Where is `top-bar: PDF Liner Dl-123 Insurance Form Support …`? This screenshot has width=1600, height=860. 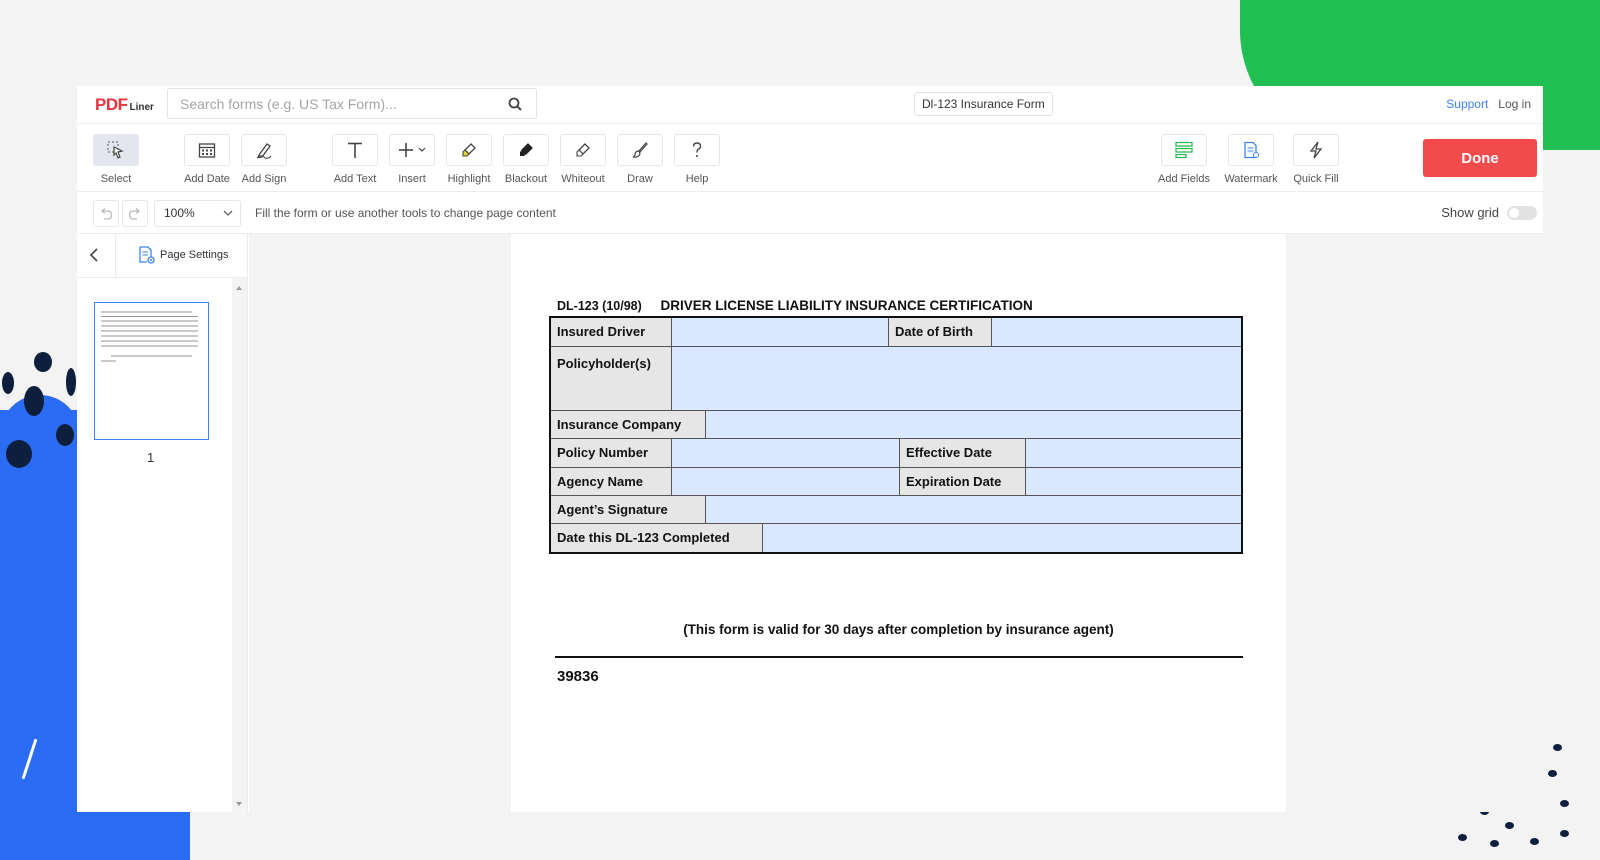 top-bar: PDF Liner Dl-123 Insurance Form Support … is located at coordinates (810, 105).